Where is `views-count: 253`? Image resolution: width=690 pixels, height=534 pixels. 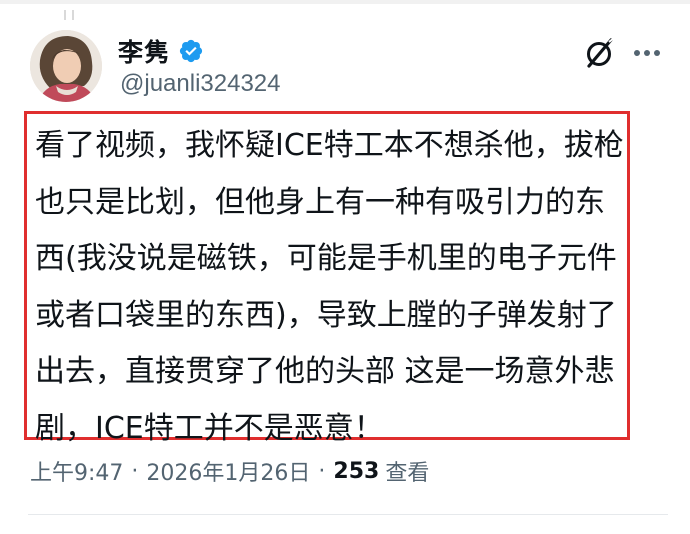
views-count: 253 is located at coordinates (356, 471).